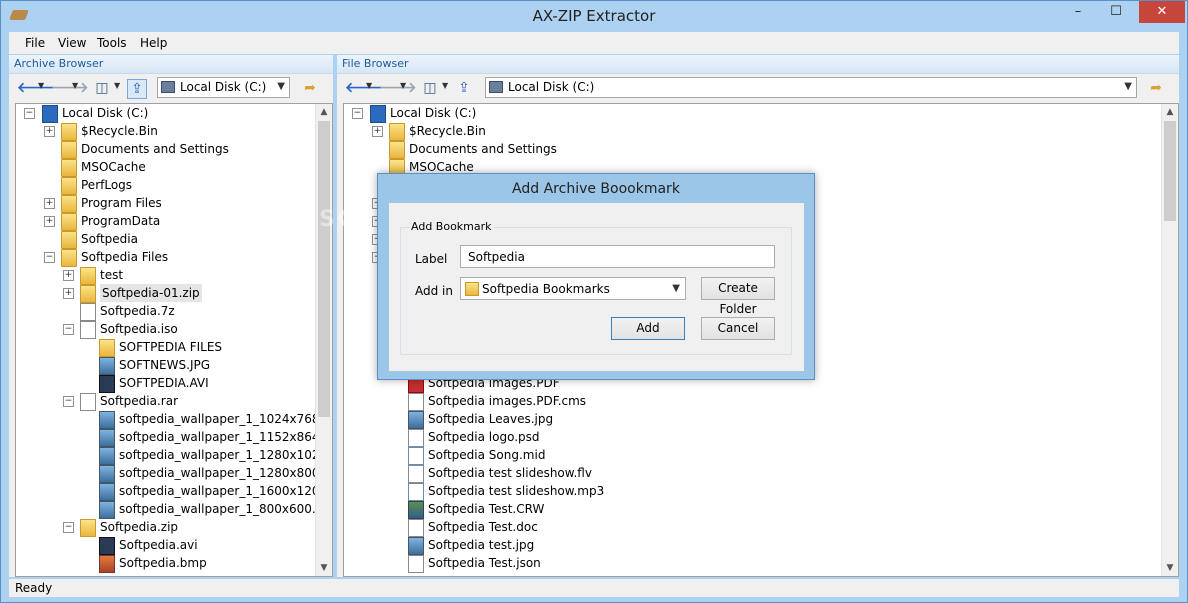 Image resolution: width=1188 pixels, height=603 pixels. Describe the element at coordinates (174, 491) in the screenshot. I see `tree-item: softpedia_wallpaper_1_1600x1200.jpg` at that location.